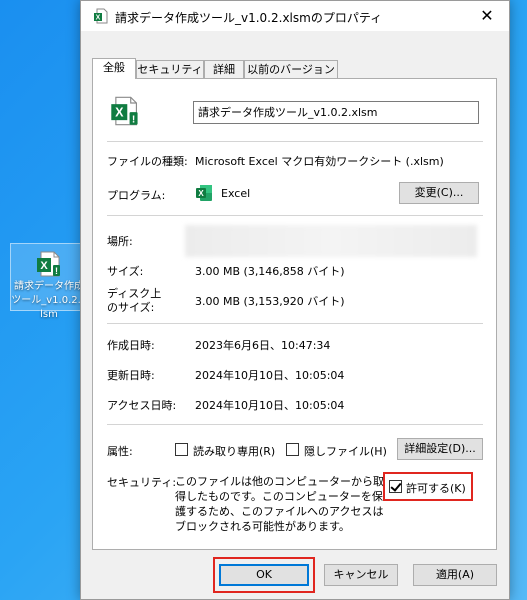 The height and width of the screenshot is (600, 527). Describe the element at coordinates (142, 482) in the screenshot. I see `security-label: セキュリティ:` at that location.